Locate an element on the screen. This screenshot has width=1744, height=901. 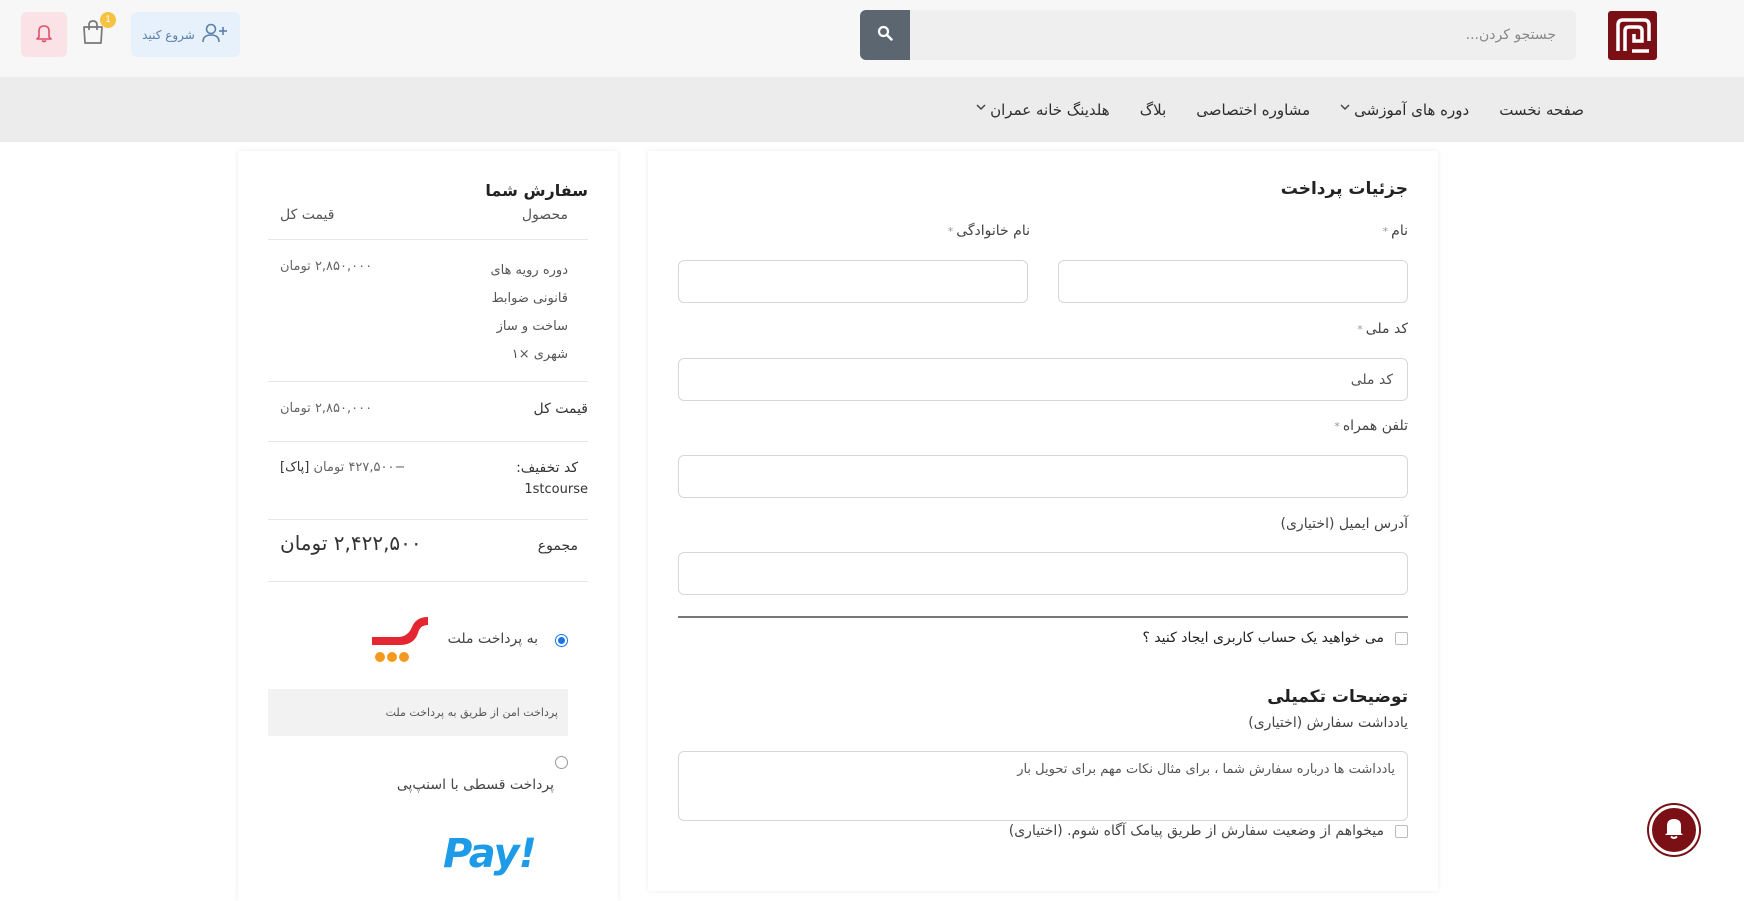
search-icon is located at coordinates (885, 35).